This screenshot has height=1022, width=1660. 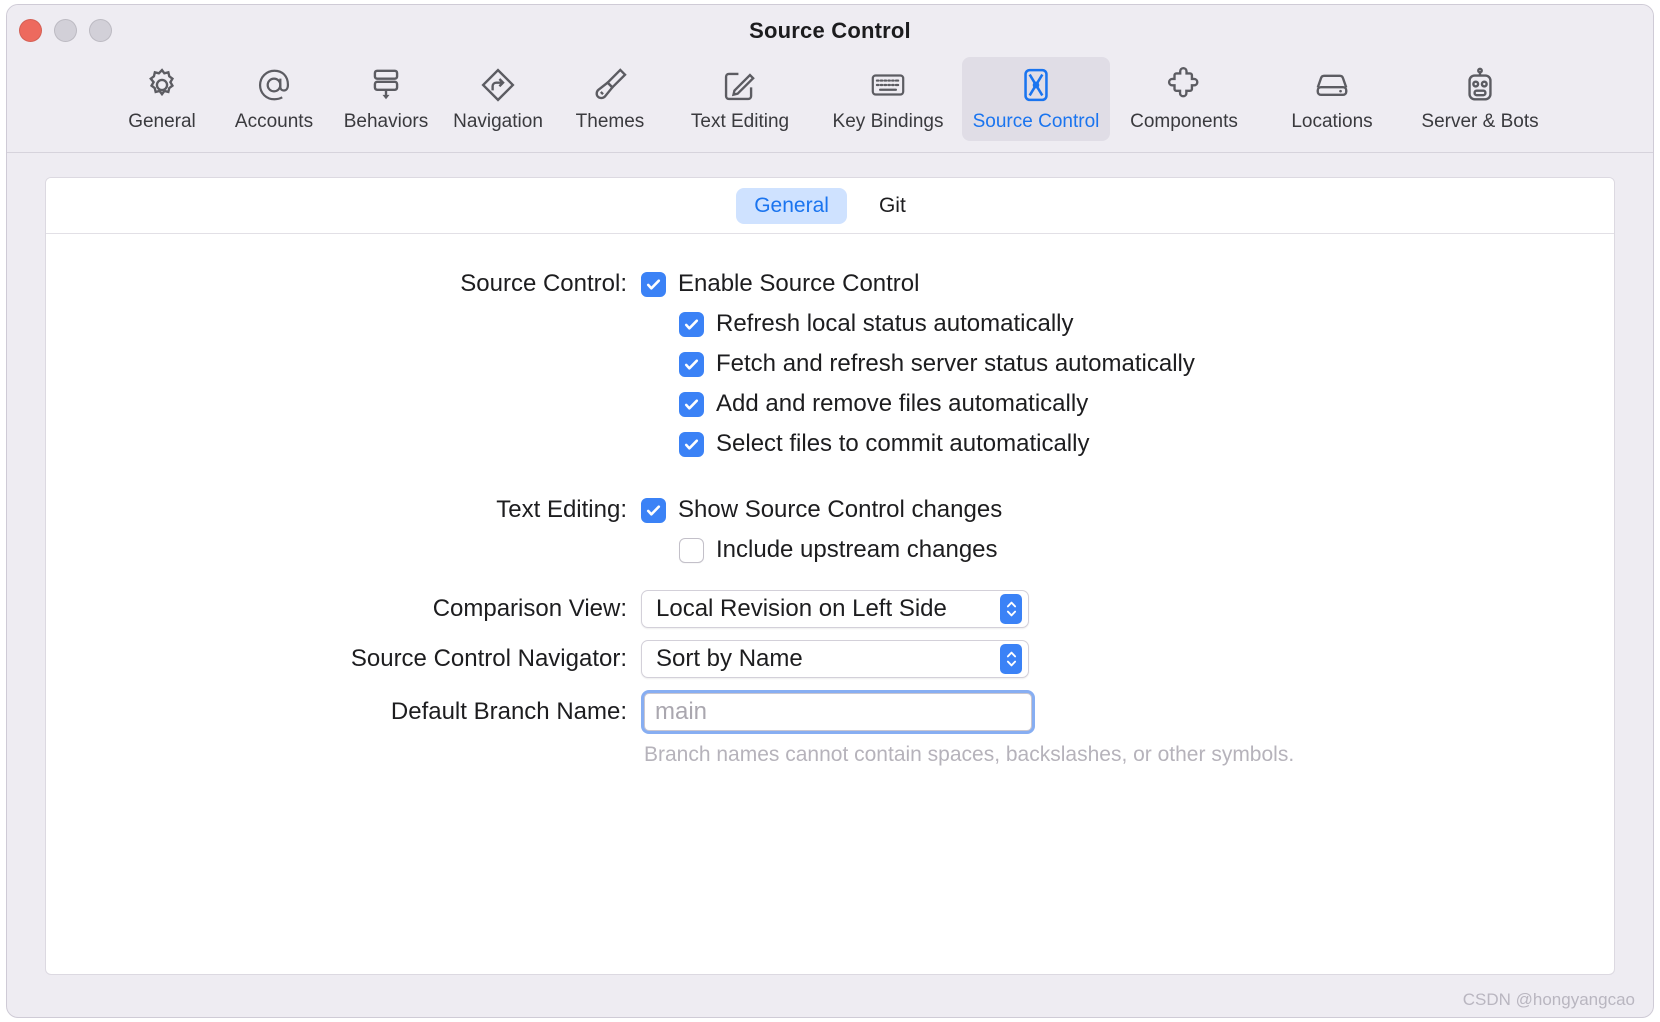 What do you see at coordinates (903, 443) in the screenshot?
I see `checkbox-label: Select files to commit automatically` at bounding box center [903, 443].